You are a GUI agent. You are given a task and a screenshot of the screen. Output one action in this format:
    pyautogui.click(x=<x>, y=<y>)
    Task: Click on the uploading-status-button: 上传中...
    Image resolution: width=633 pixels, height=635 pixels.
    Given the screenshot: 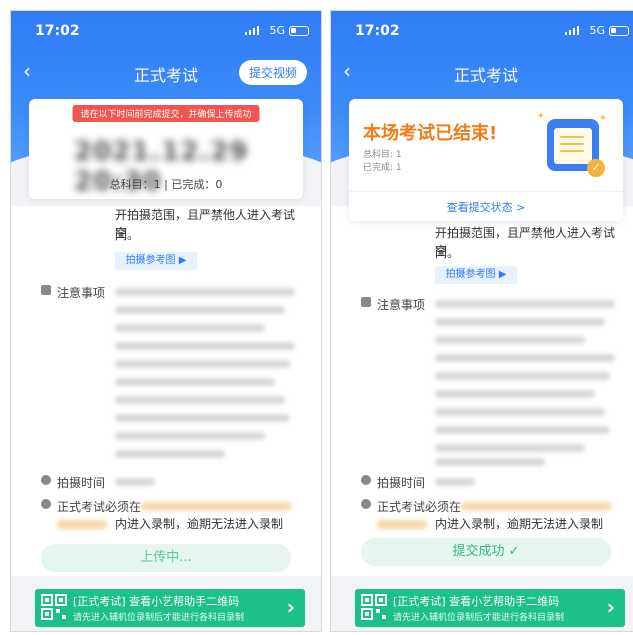 What is the action you would take?
    pyautogui.click(x=166, y=558)
    